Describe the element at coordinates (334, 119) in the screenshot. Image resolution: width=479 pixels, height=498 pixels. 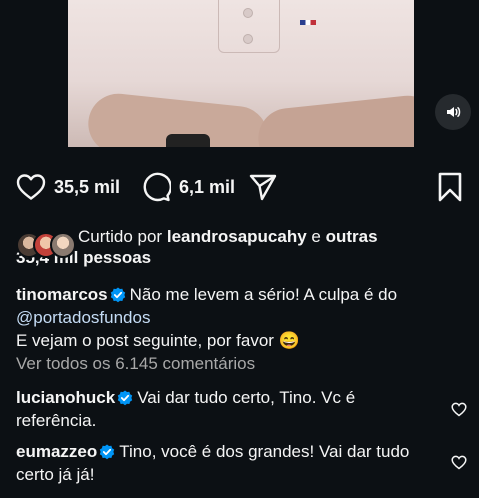
I see `arm` at that location.